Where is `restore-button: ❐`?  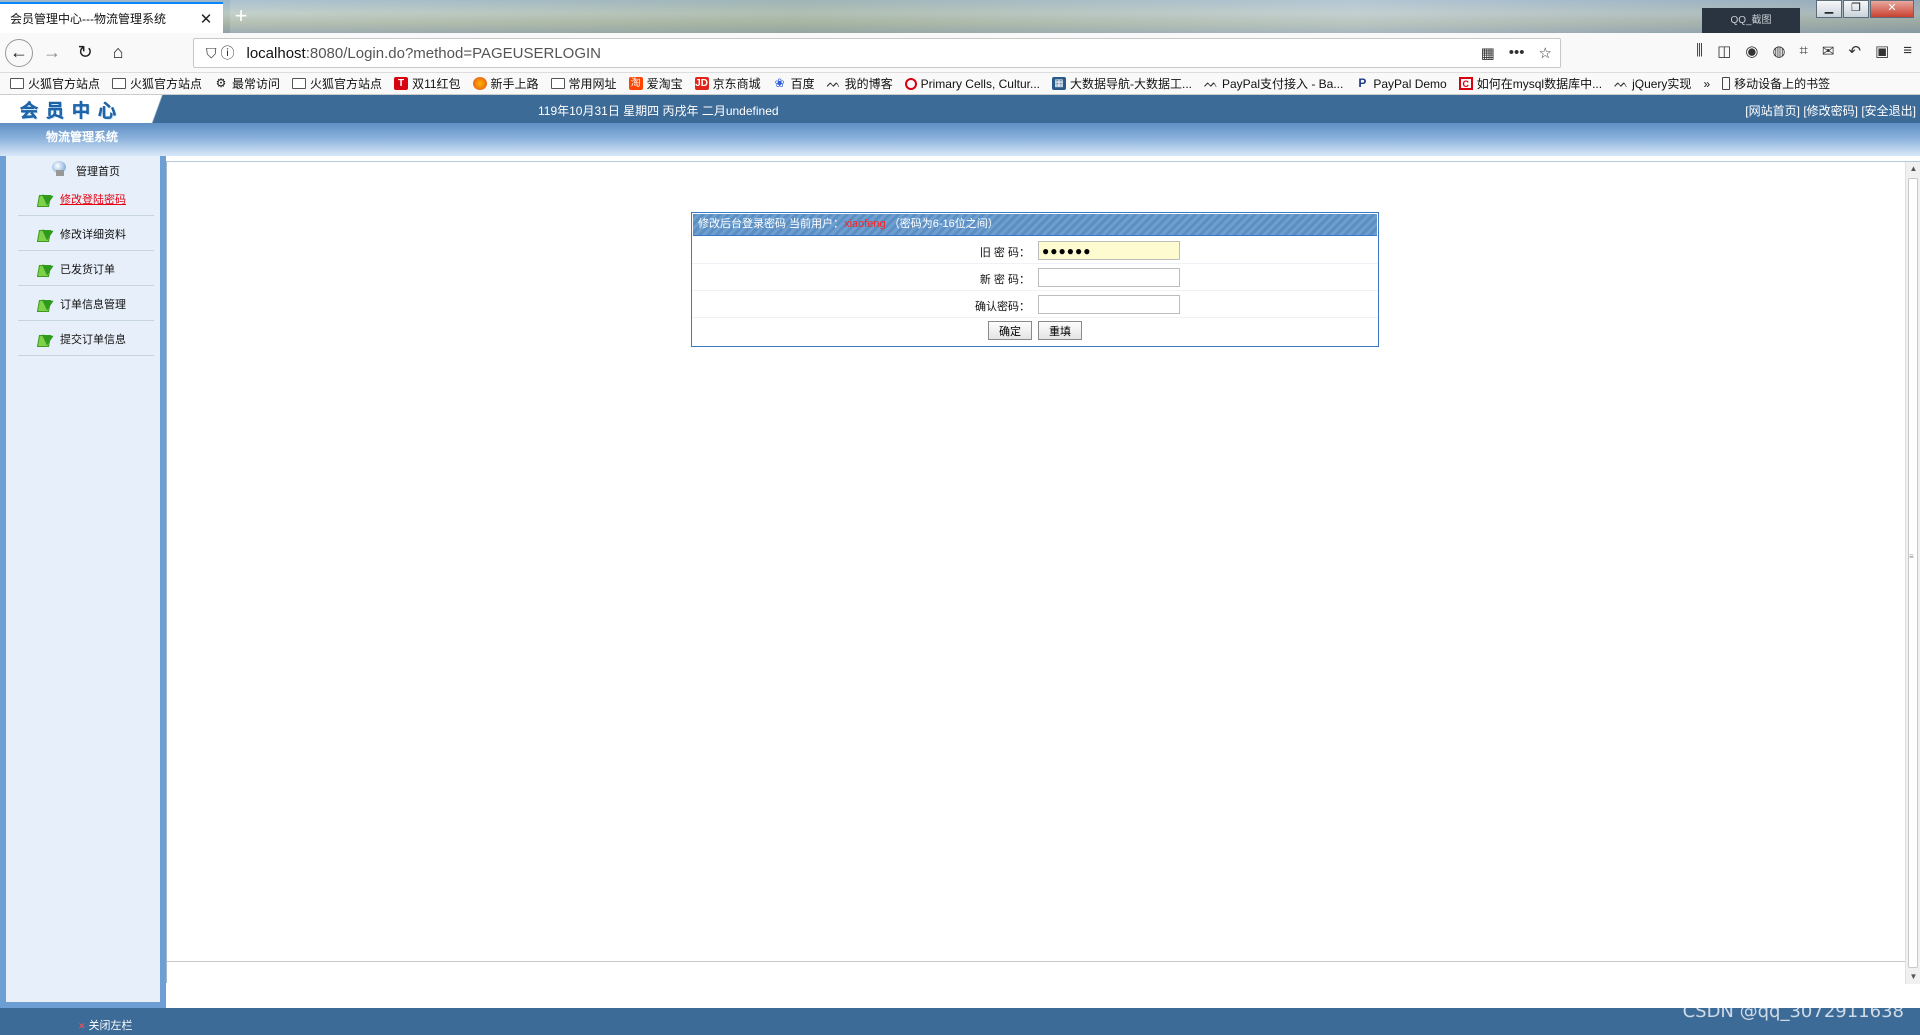
restore-button: ❐ is located at coordinates (1856, 9).